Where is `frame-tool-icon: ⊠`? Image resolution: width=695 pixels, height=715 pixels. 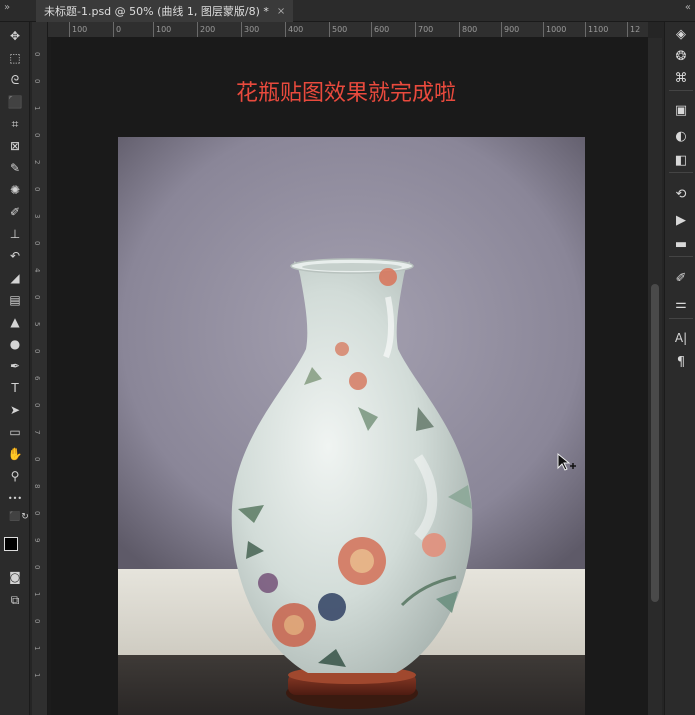 frame-tool-icon: ⊠ is located at coordinates (15, 146).